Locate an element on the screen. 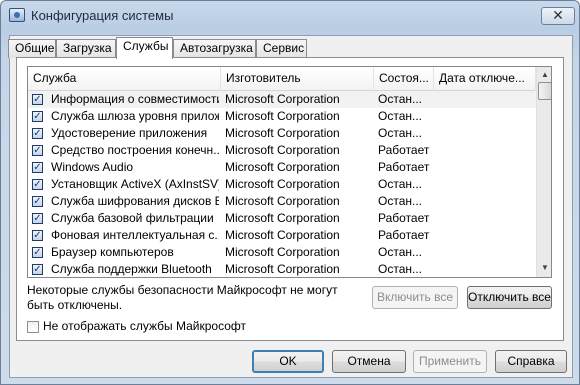  close-button: ✕ is located at coordinates (558, 16).